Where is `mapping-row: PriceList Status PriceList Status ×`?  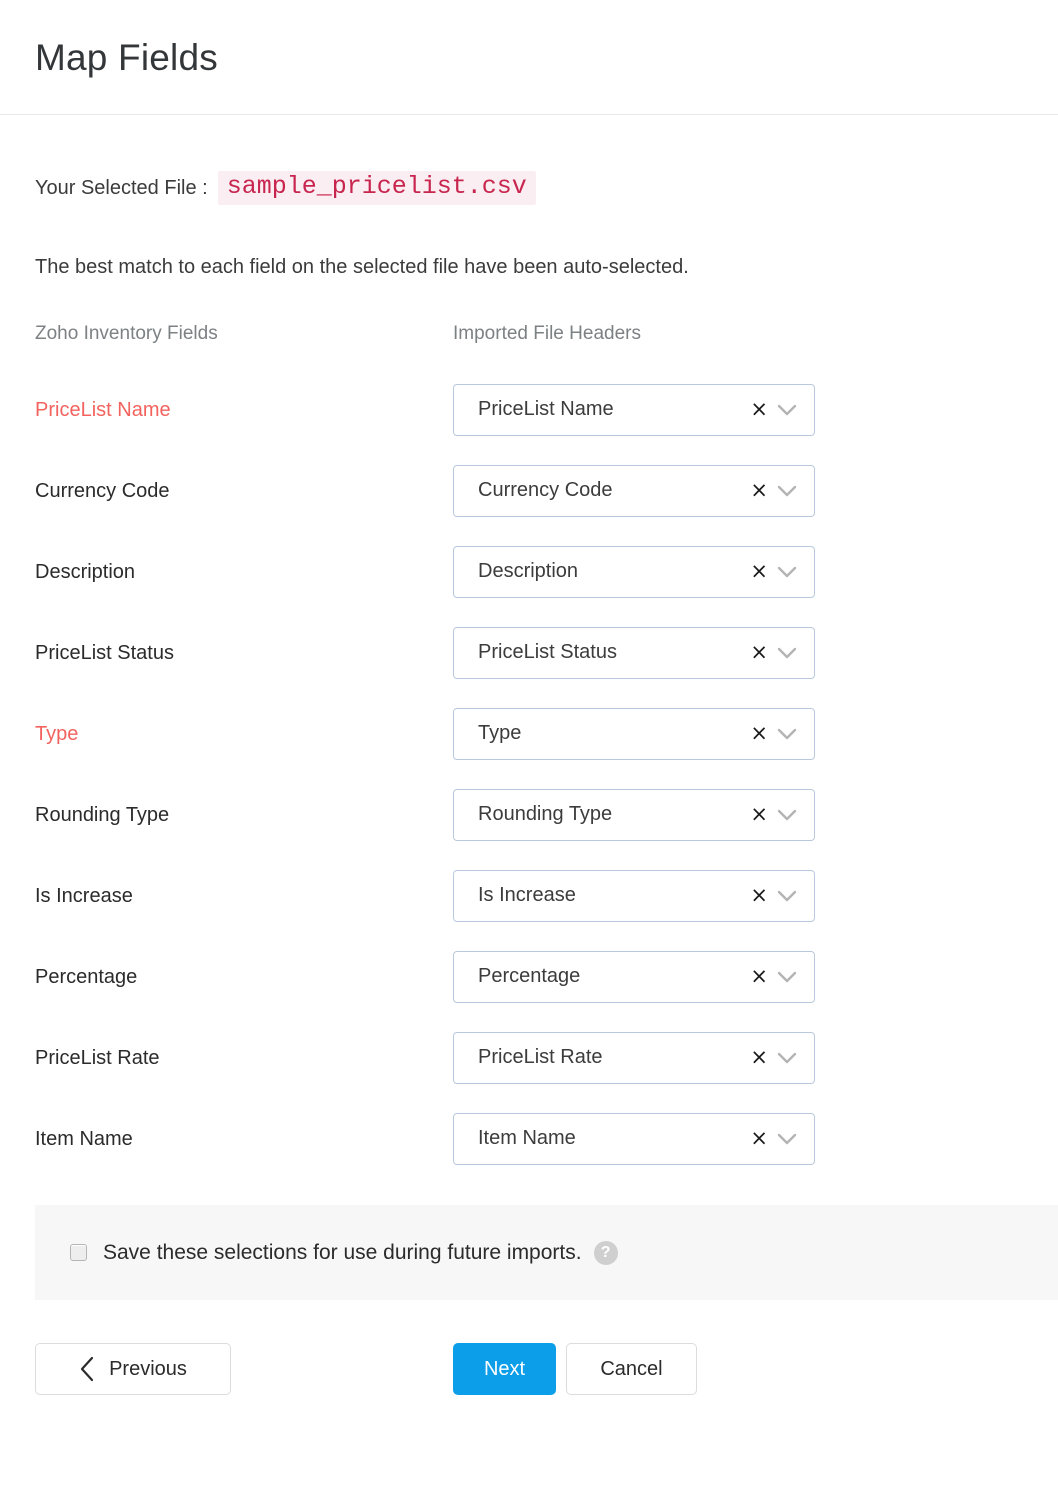 mapping-row: PriceList Status PriceList Status × is located at coordinates (529, 652).